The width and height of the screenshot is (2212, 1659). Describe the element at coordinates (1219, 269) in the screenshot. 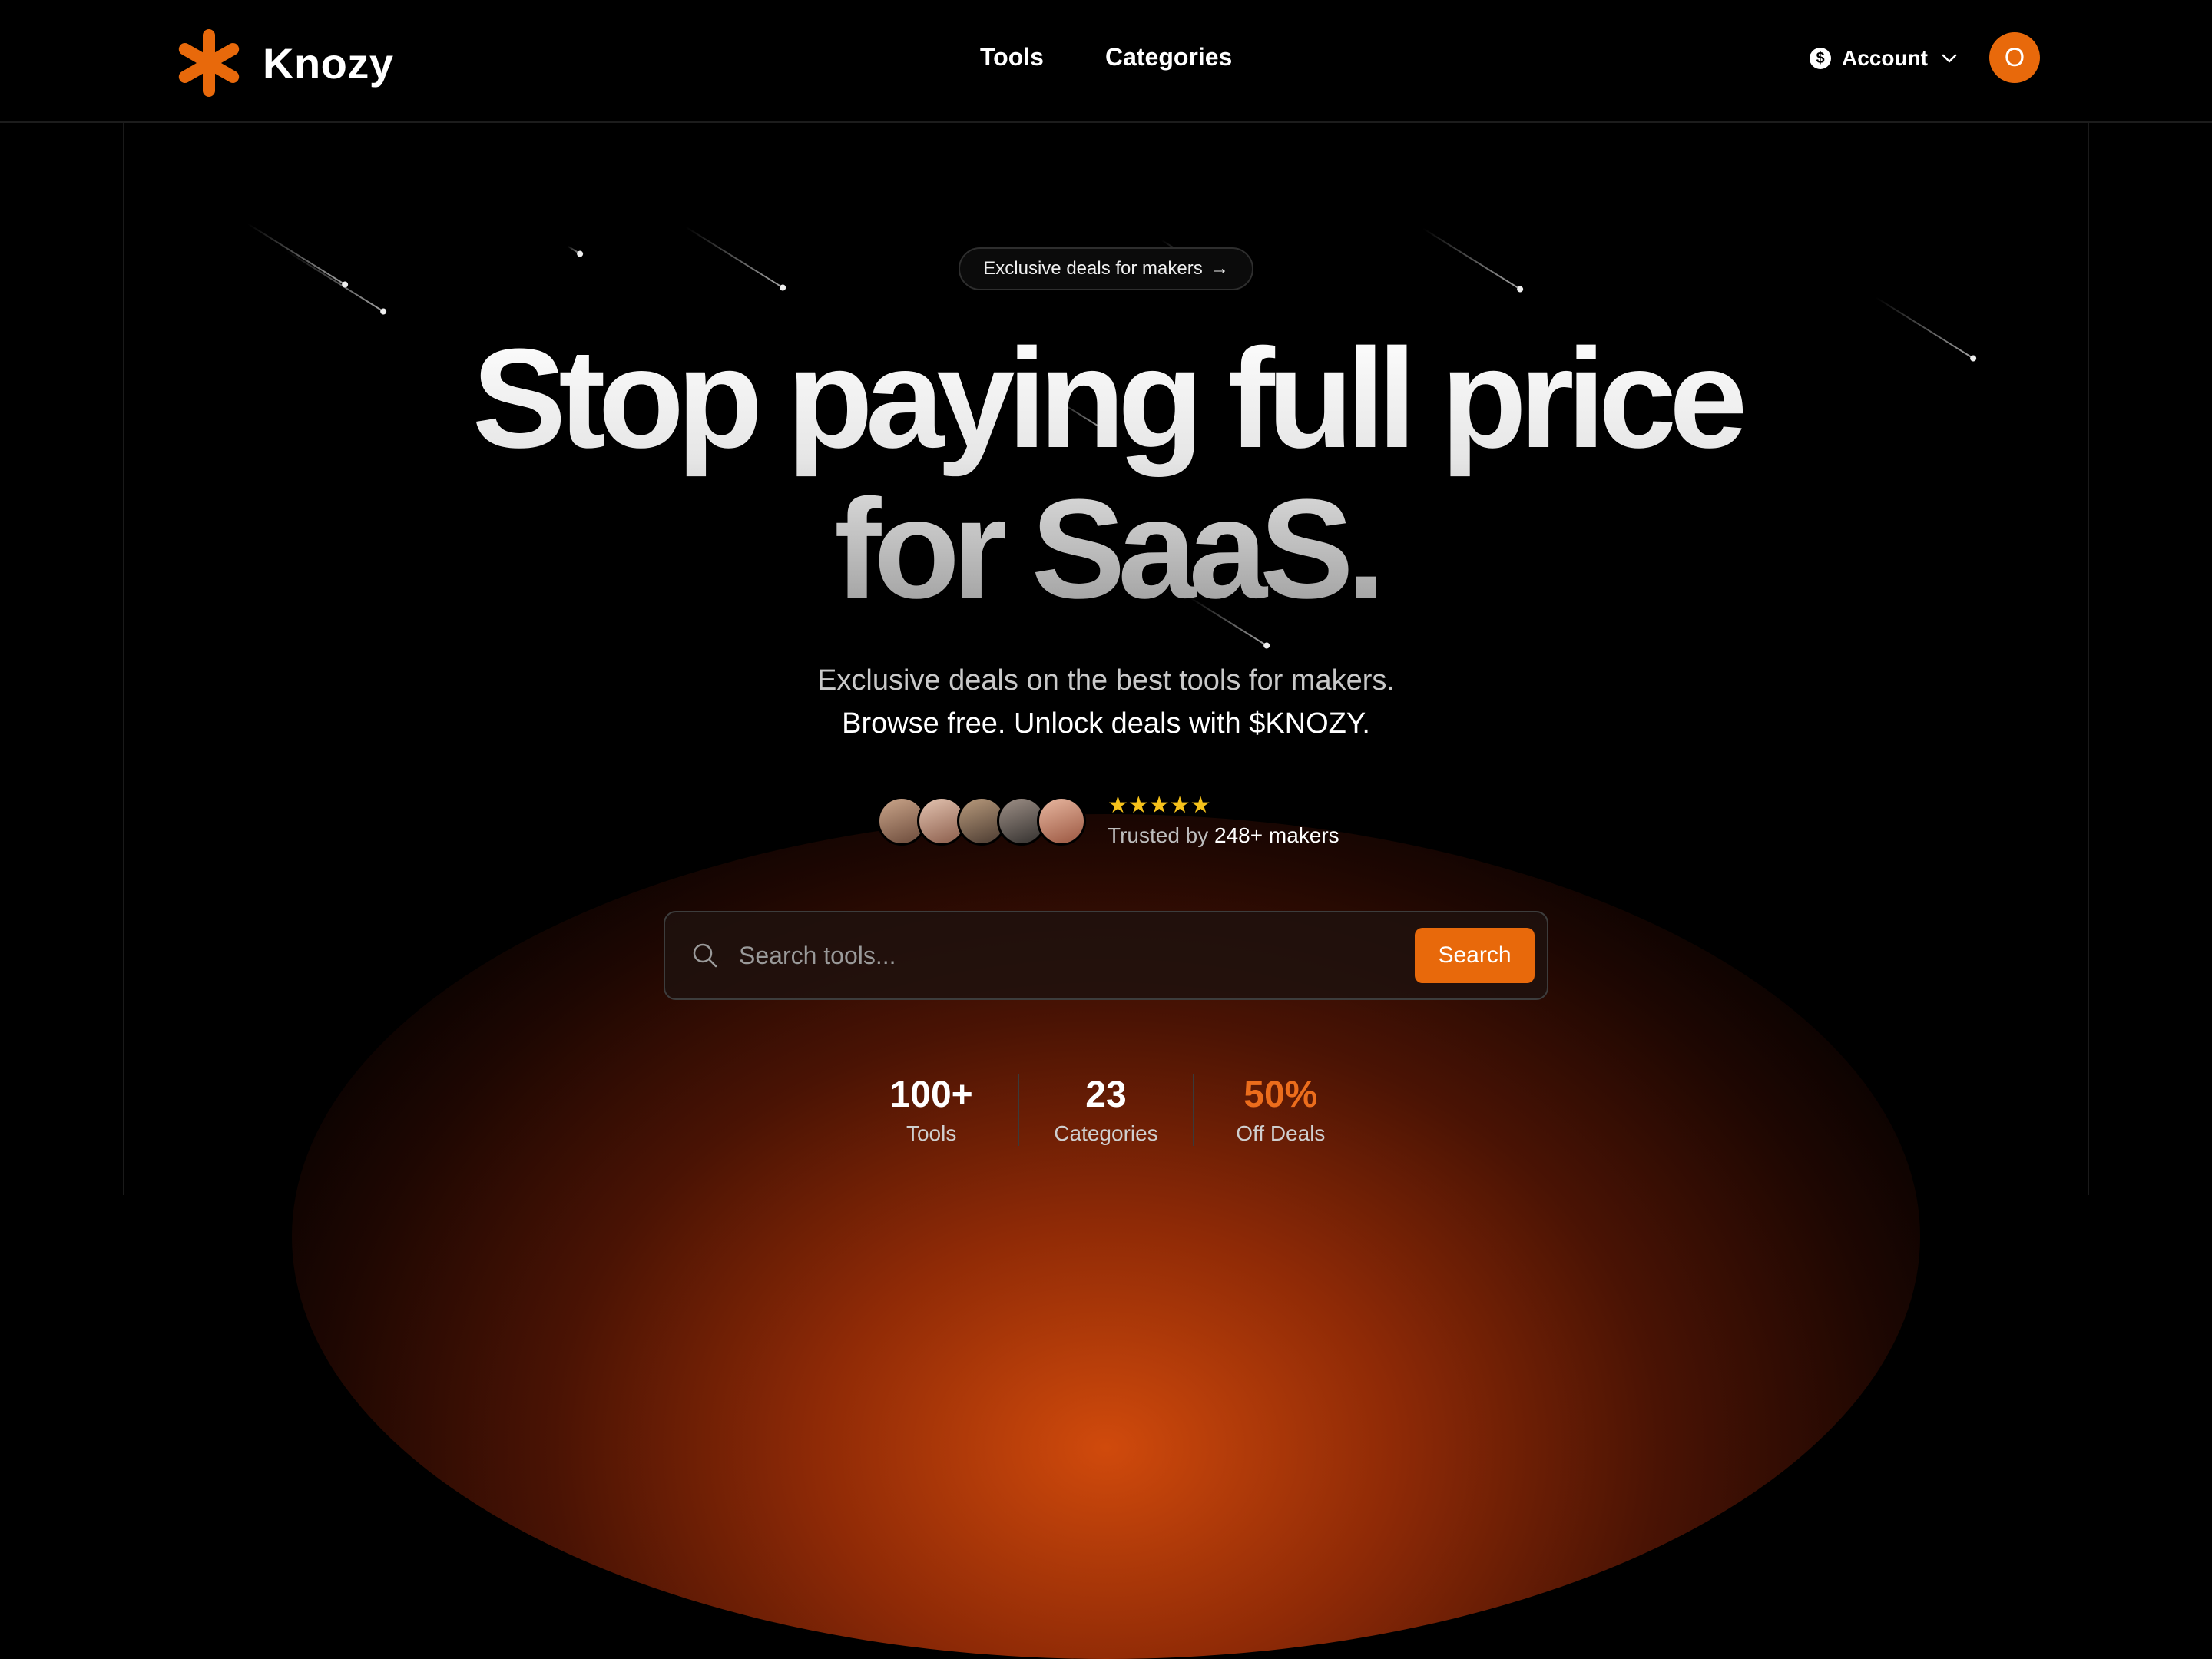

I see `arrow-right-icon: →` at that location.